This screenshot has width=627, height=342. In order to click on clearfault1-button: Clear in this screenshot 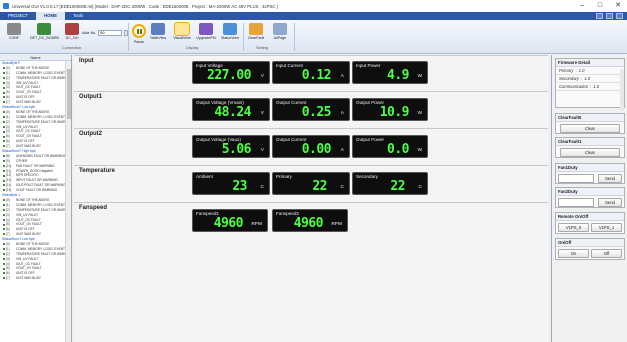, I will do `click(590, 152)`.